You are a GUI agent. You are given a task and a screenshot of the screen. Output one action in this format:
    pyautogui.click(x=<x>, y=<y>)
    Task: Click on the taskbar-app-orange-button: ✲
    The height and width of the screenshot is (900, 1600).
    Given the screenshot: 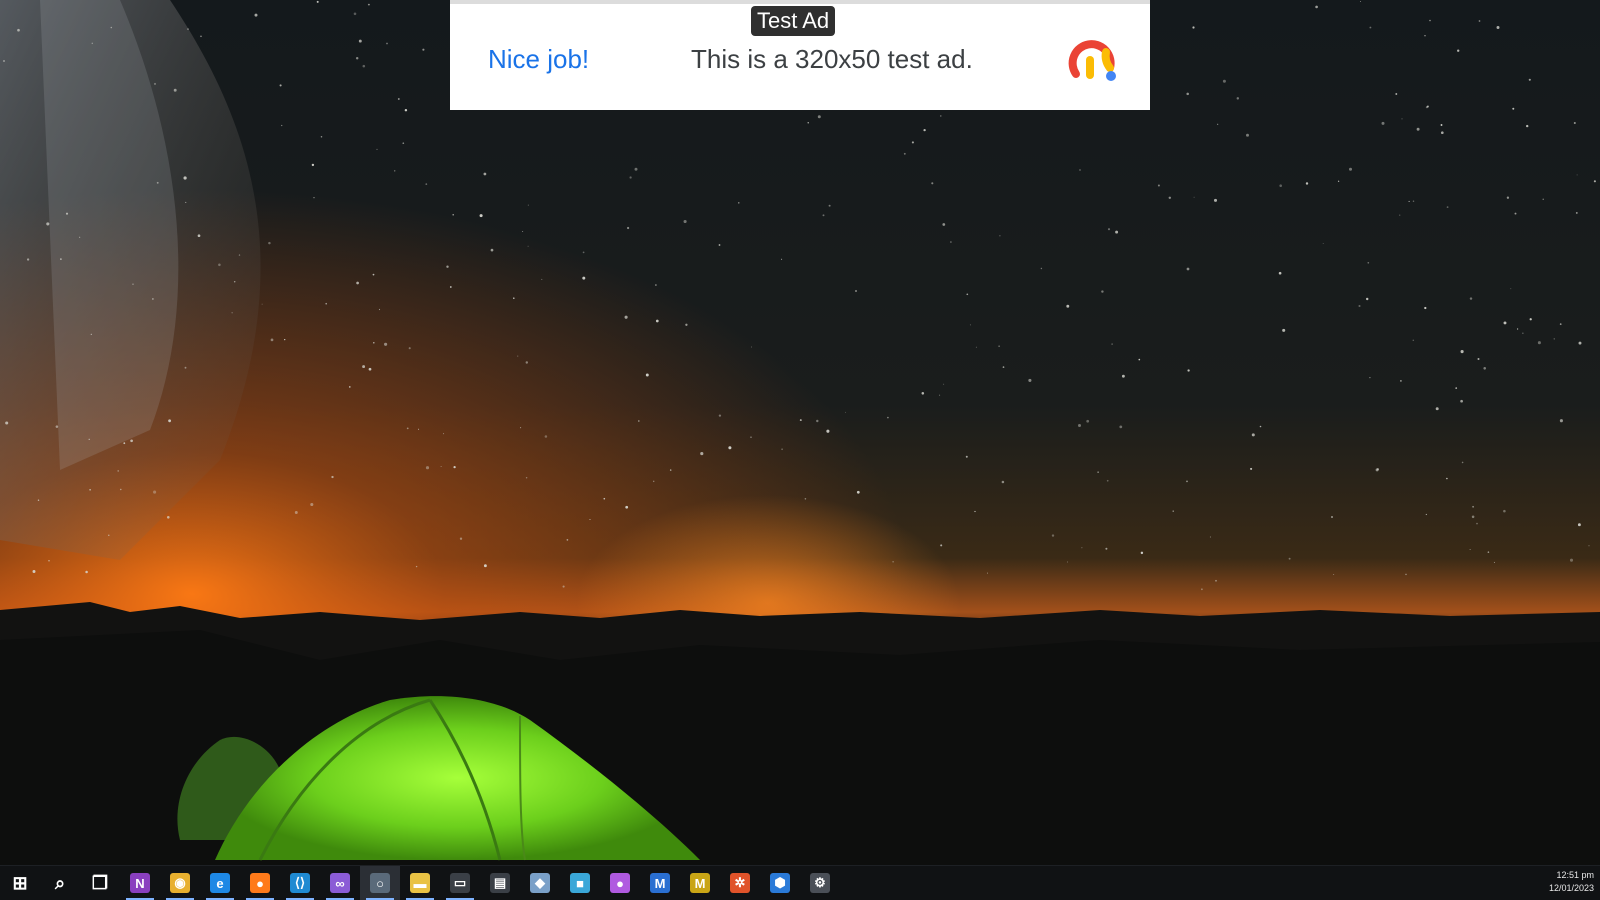 What is the action you would take?
    pyautogui.click(x=740, y=883)
    